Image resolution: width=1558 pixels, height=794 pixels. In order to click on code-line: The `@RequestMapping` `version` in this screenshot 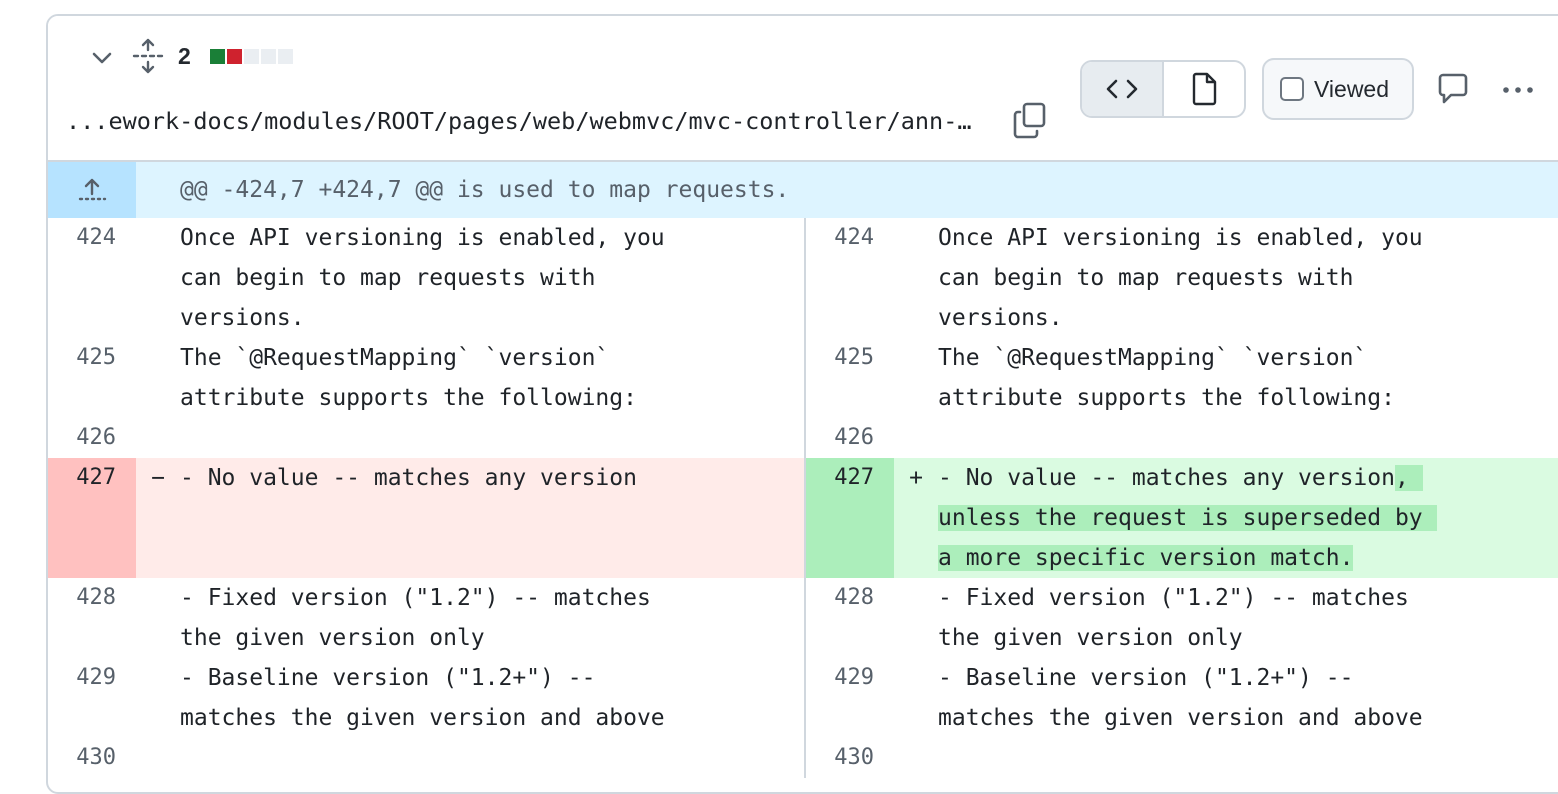, I will do `click(1153, 358)`.